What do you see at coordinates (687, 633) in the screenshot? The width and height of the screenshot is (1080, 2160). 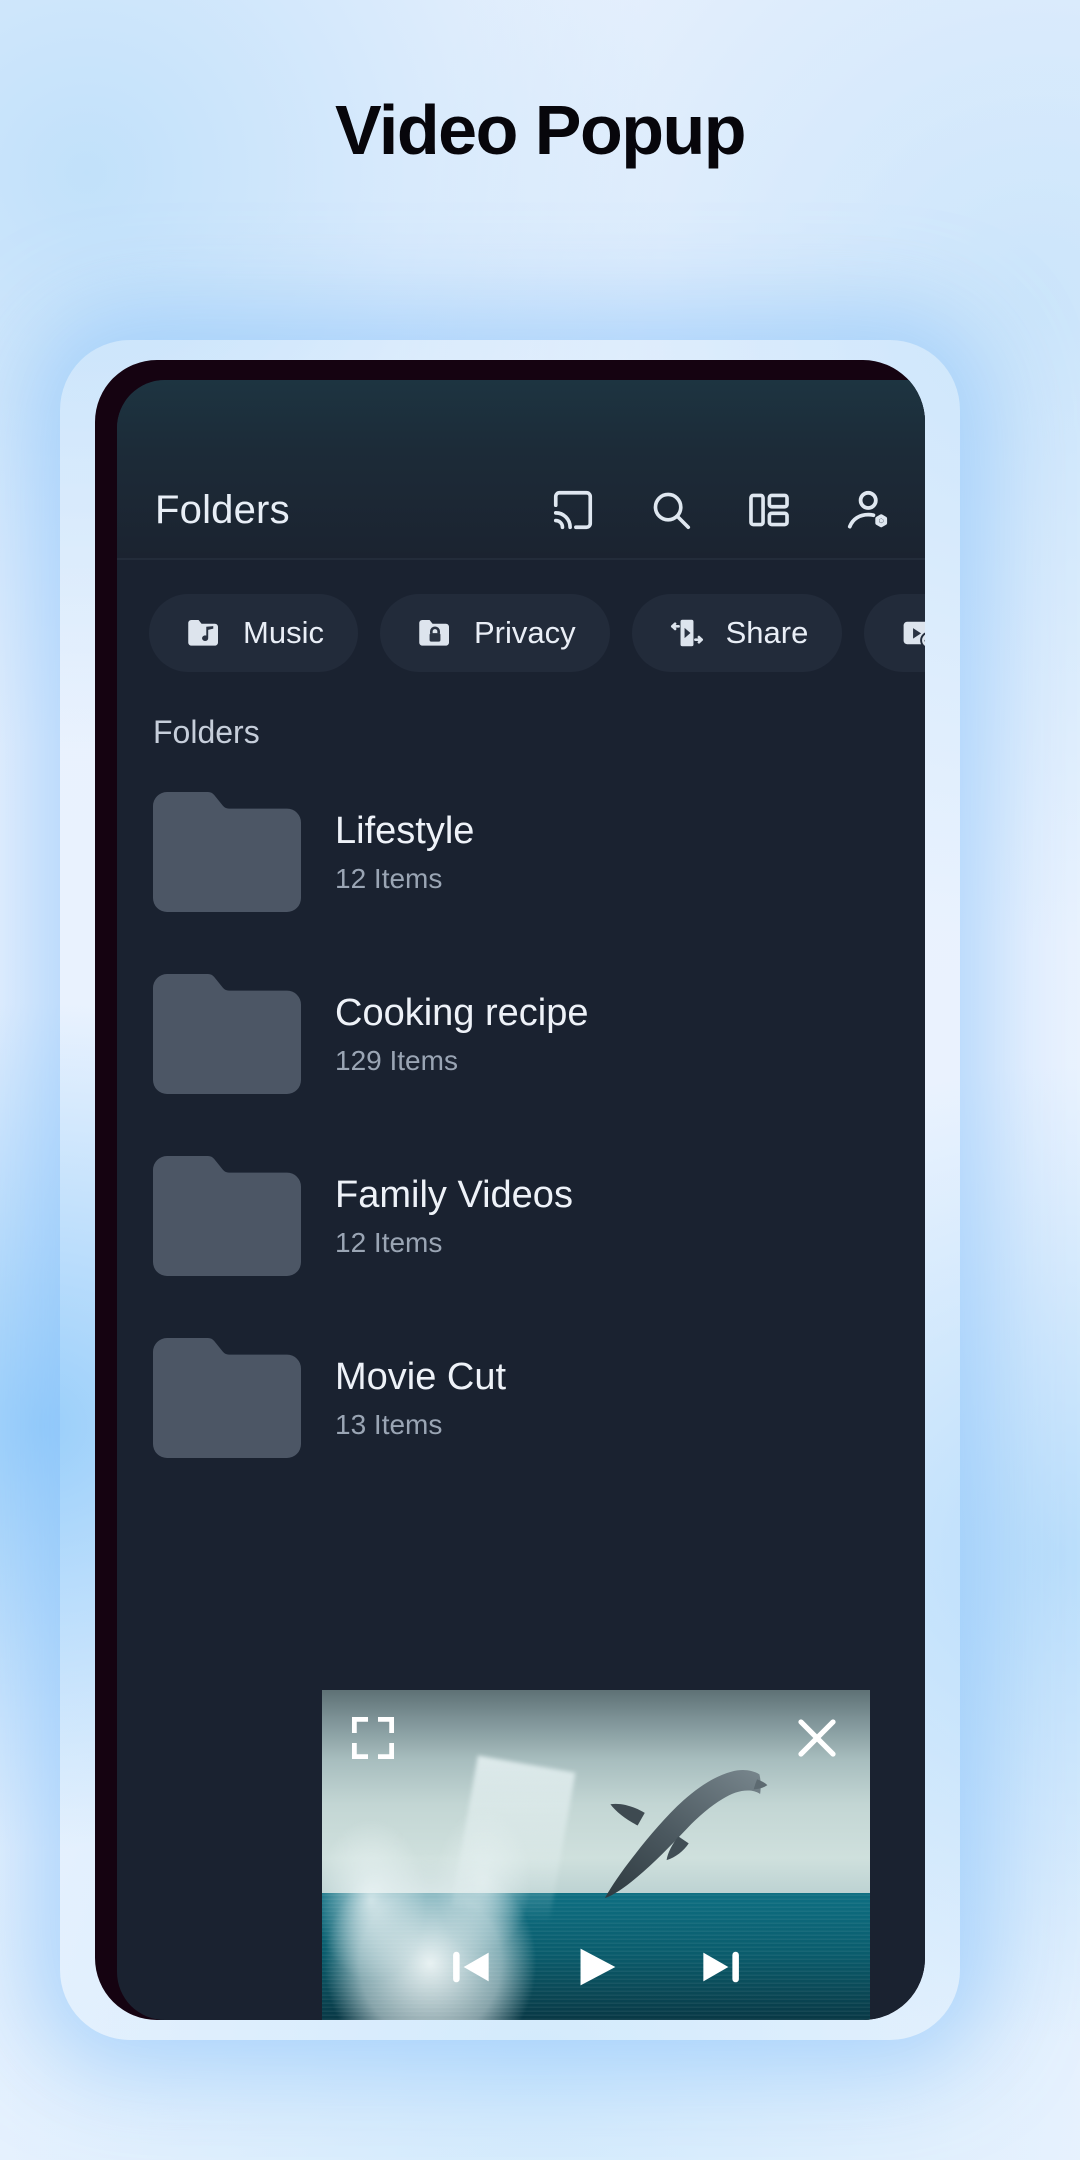 I see `share-video-icon` at bounding box center [687, 633].